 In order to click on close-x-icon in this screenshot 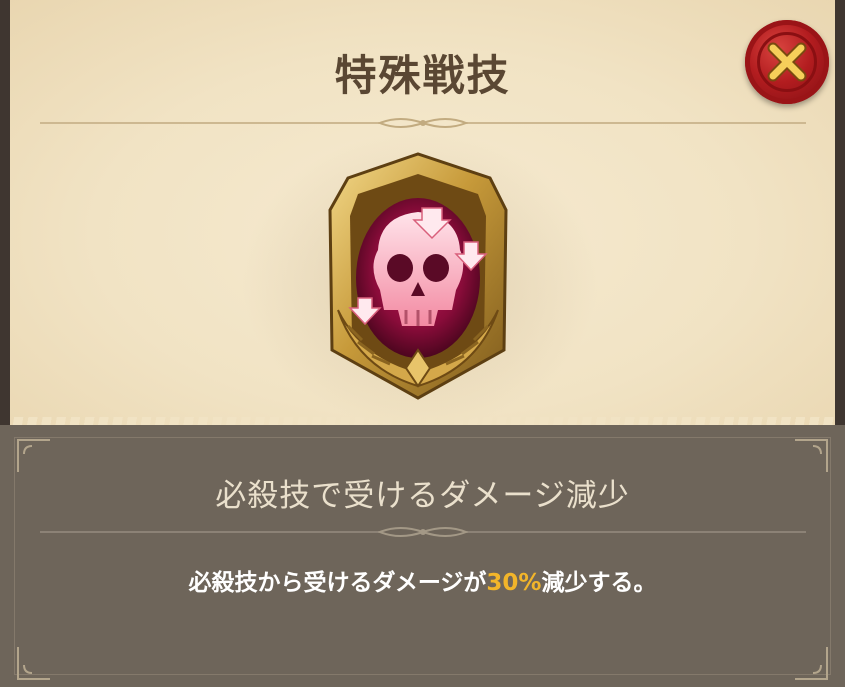, I will do `click(787, 62)`.